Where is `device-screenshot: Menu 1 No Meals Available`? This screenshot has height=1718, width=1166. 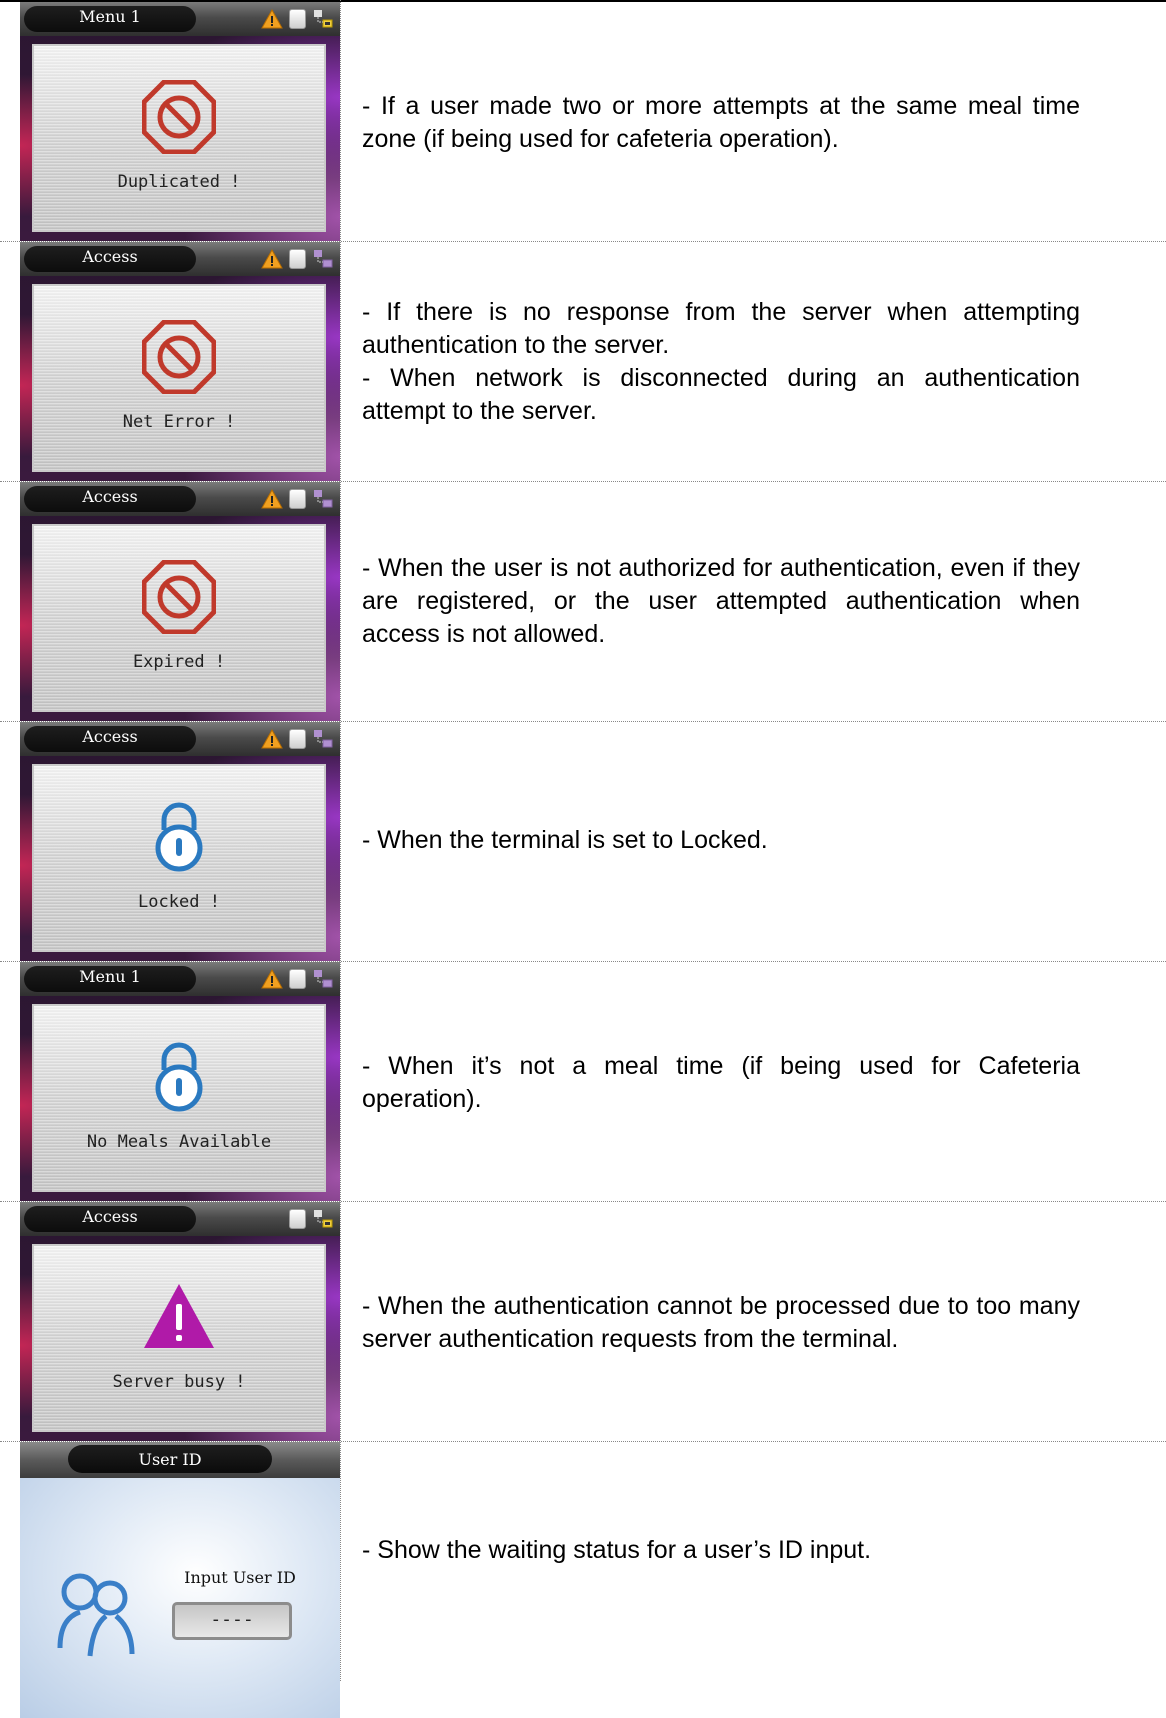 device-screenshot: Menu 1 No Meals Available is located at coordinates (180, 1081).